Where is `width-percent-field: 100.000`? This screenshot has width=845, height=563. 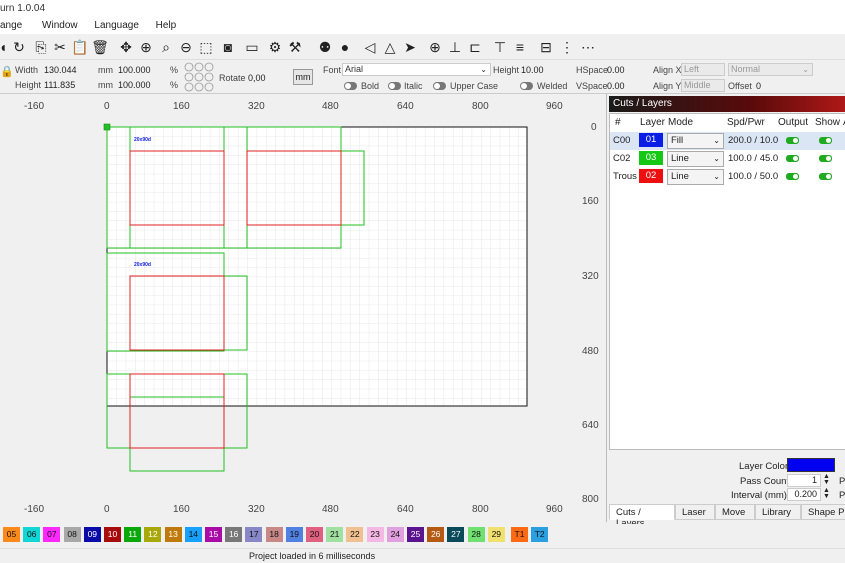 width-percent-field: 100.000 is located at coordinates (134, 70).